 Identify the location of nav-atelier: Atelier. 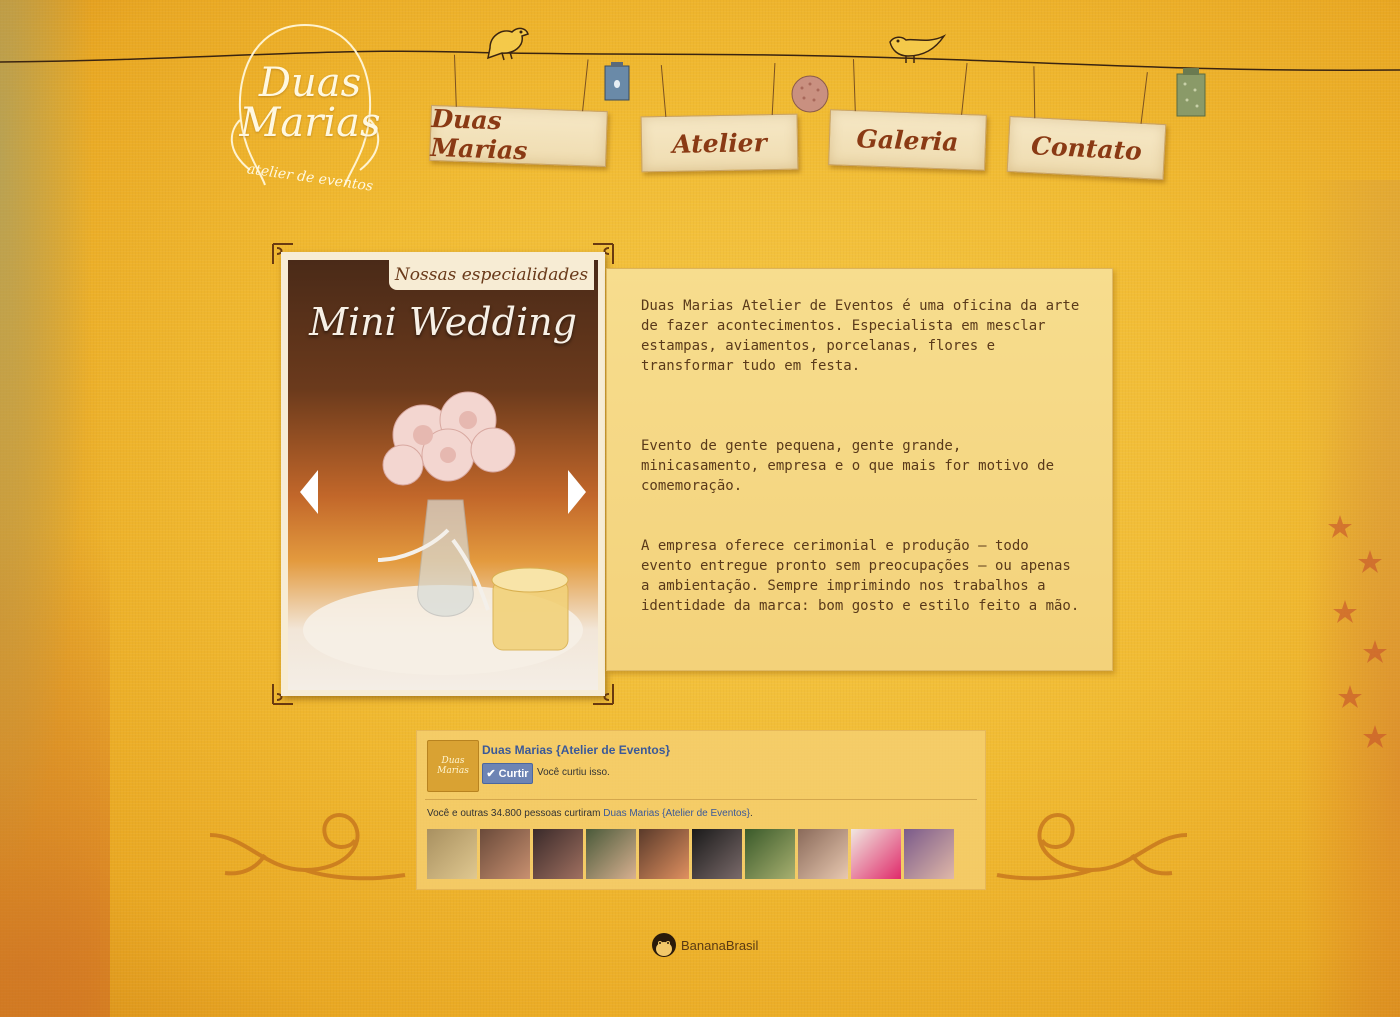
(719, 143).